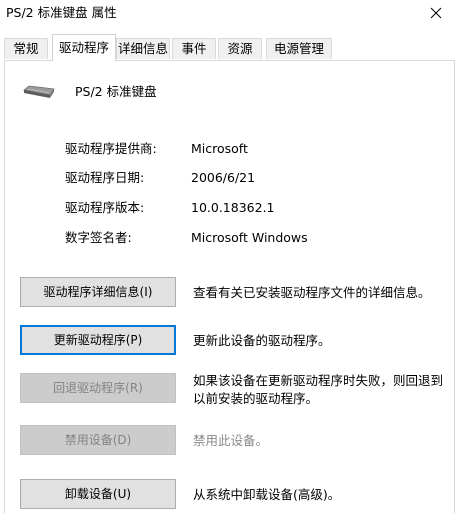  I want to click on tab-details: 详细信息, so click(143, 48).